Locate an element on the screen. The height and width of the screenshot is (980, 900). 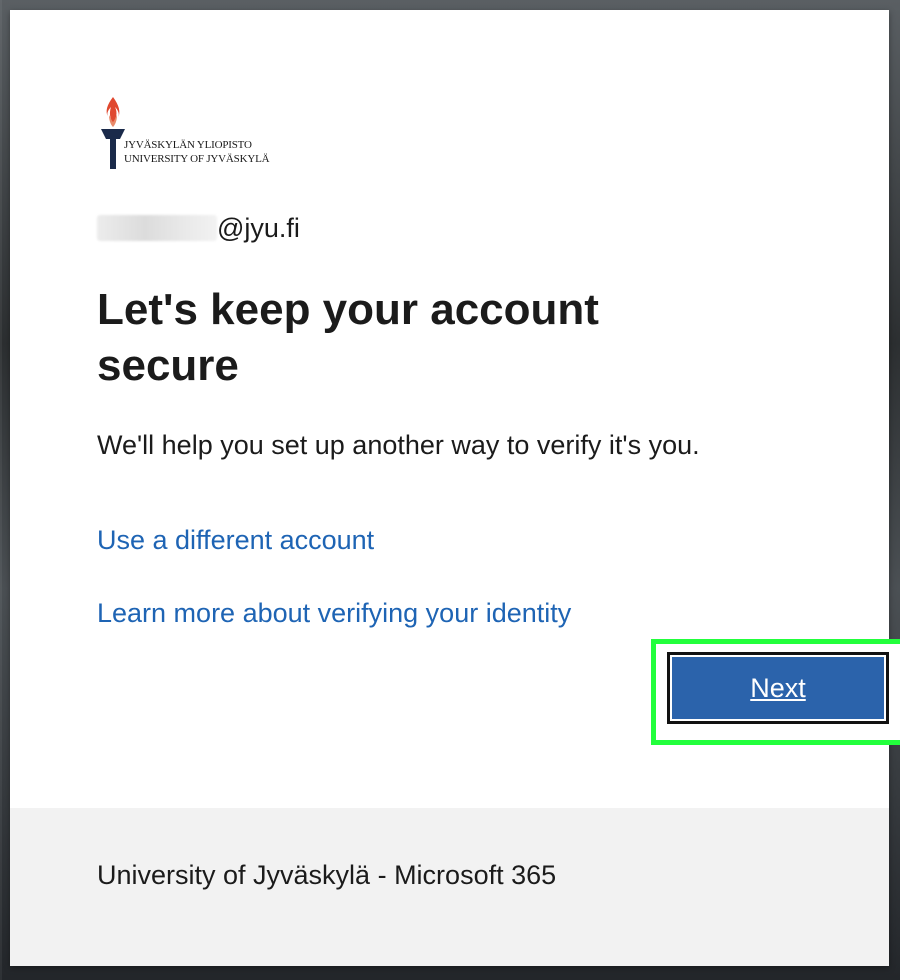
next-button: Next is located at coordinates (778, 688).